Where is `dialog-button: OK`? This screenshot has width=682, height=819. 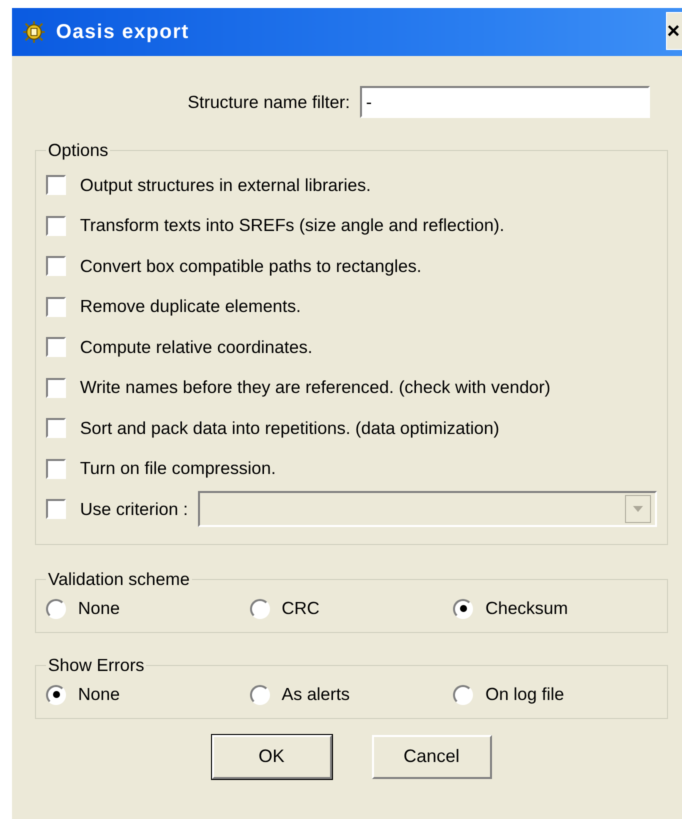
dialog-button: OK is located at coordinates (272, 756).